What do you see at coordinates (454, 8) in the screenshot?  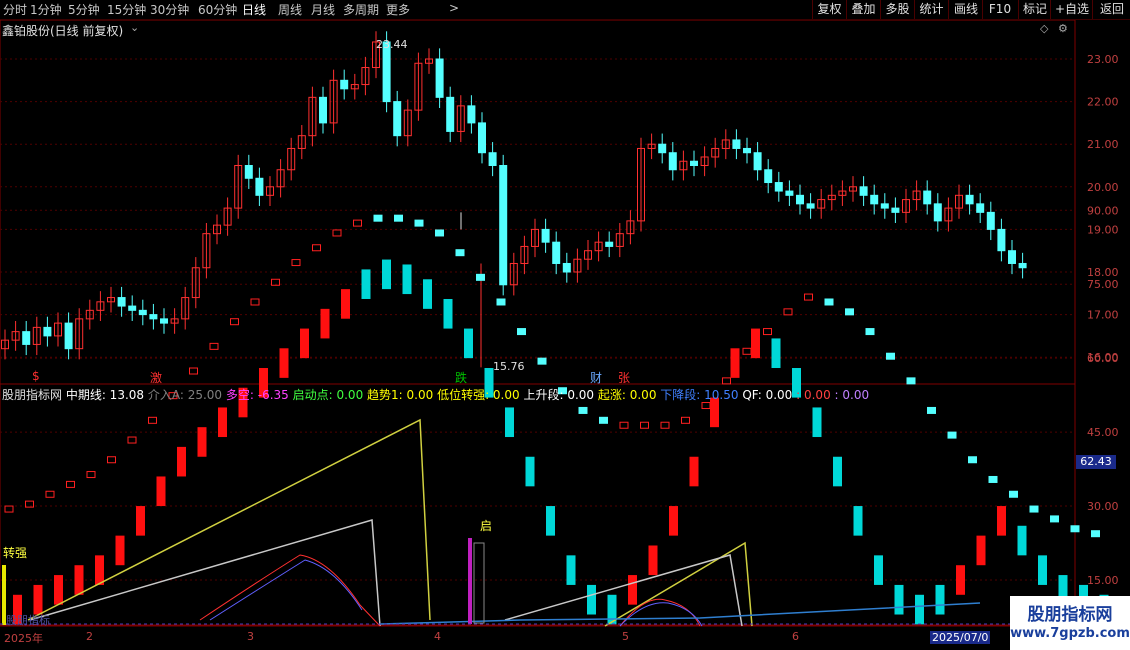 I see `chevron-right-icon: >` at bounding box center [454, 8].